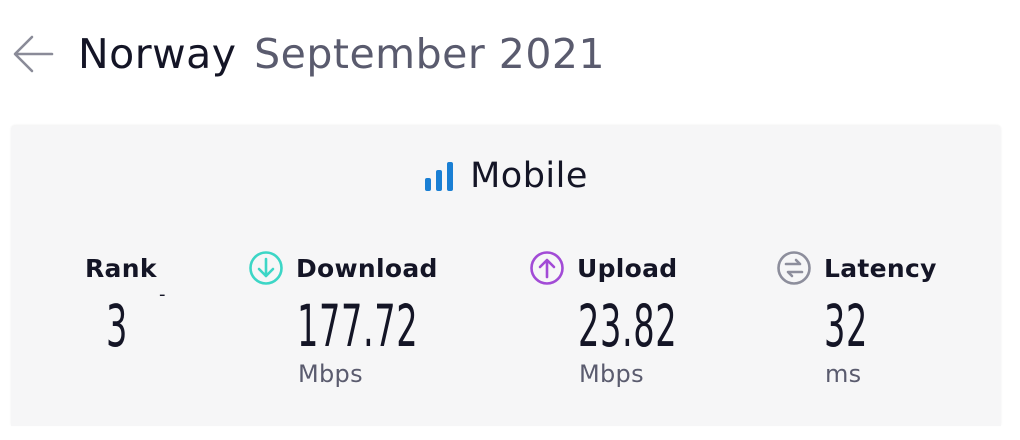 Image resolution: width=1020 pixels, height=440 pixels. What do you see at coordinates (628, 326) in the screenshot?
I see `upload-value: 23.82` at bounding box center [628, 326].